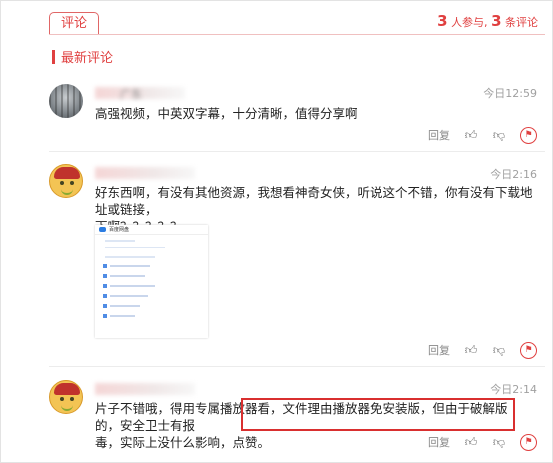 The image size is (553, 463). Describe the element at coordinates (469, 22) in the screenshot. I see `participants-label: 人参与,` at that location.